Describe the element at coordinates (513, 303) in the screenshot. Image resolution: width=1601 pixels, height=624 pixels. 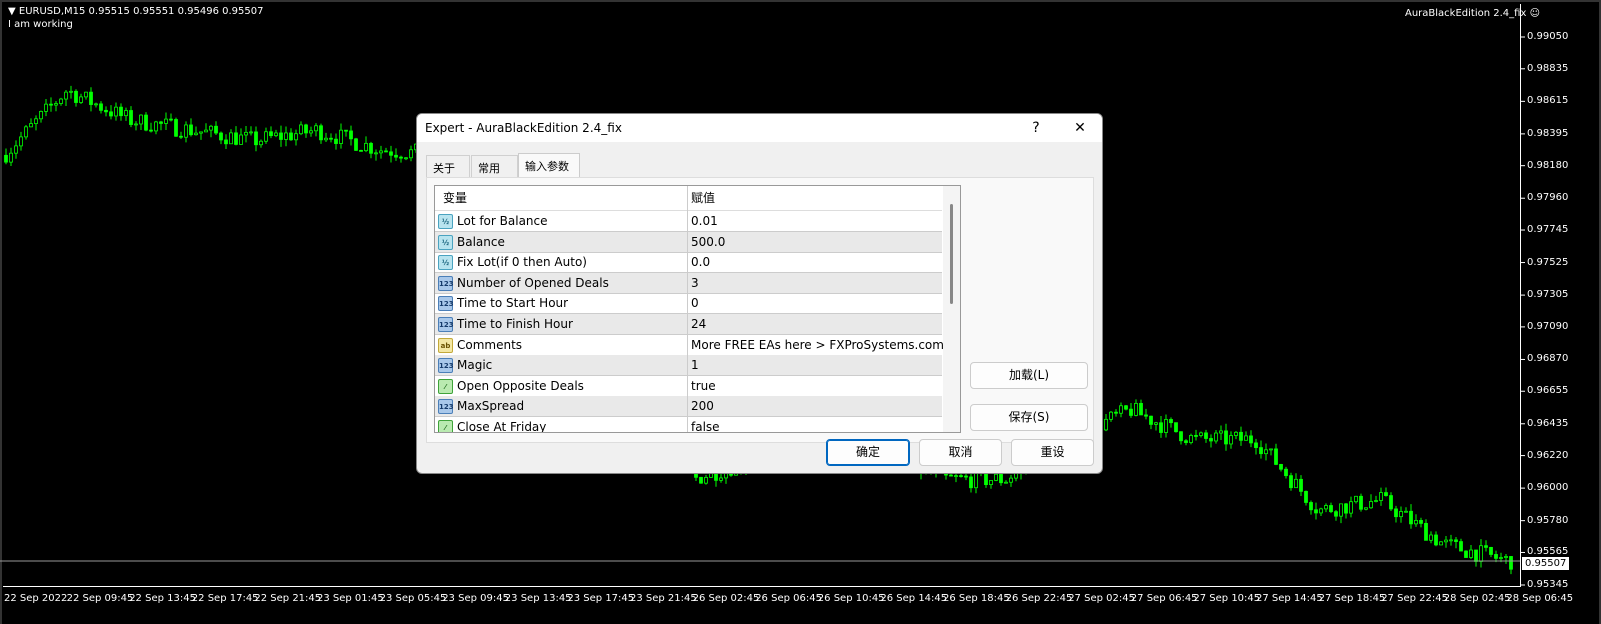
I see `param-name: Time to Start Hour` at that location.